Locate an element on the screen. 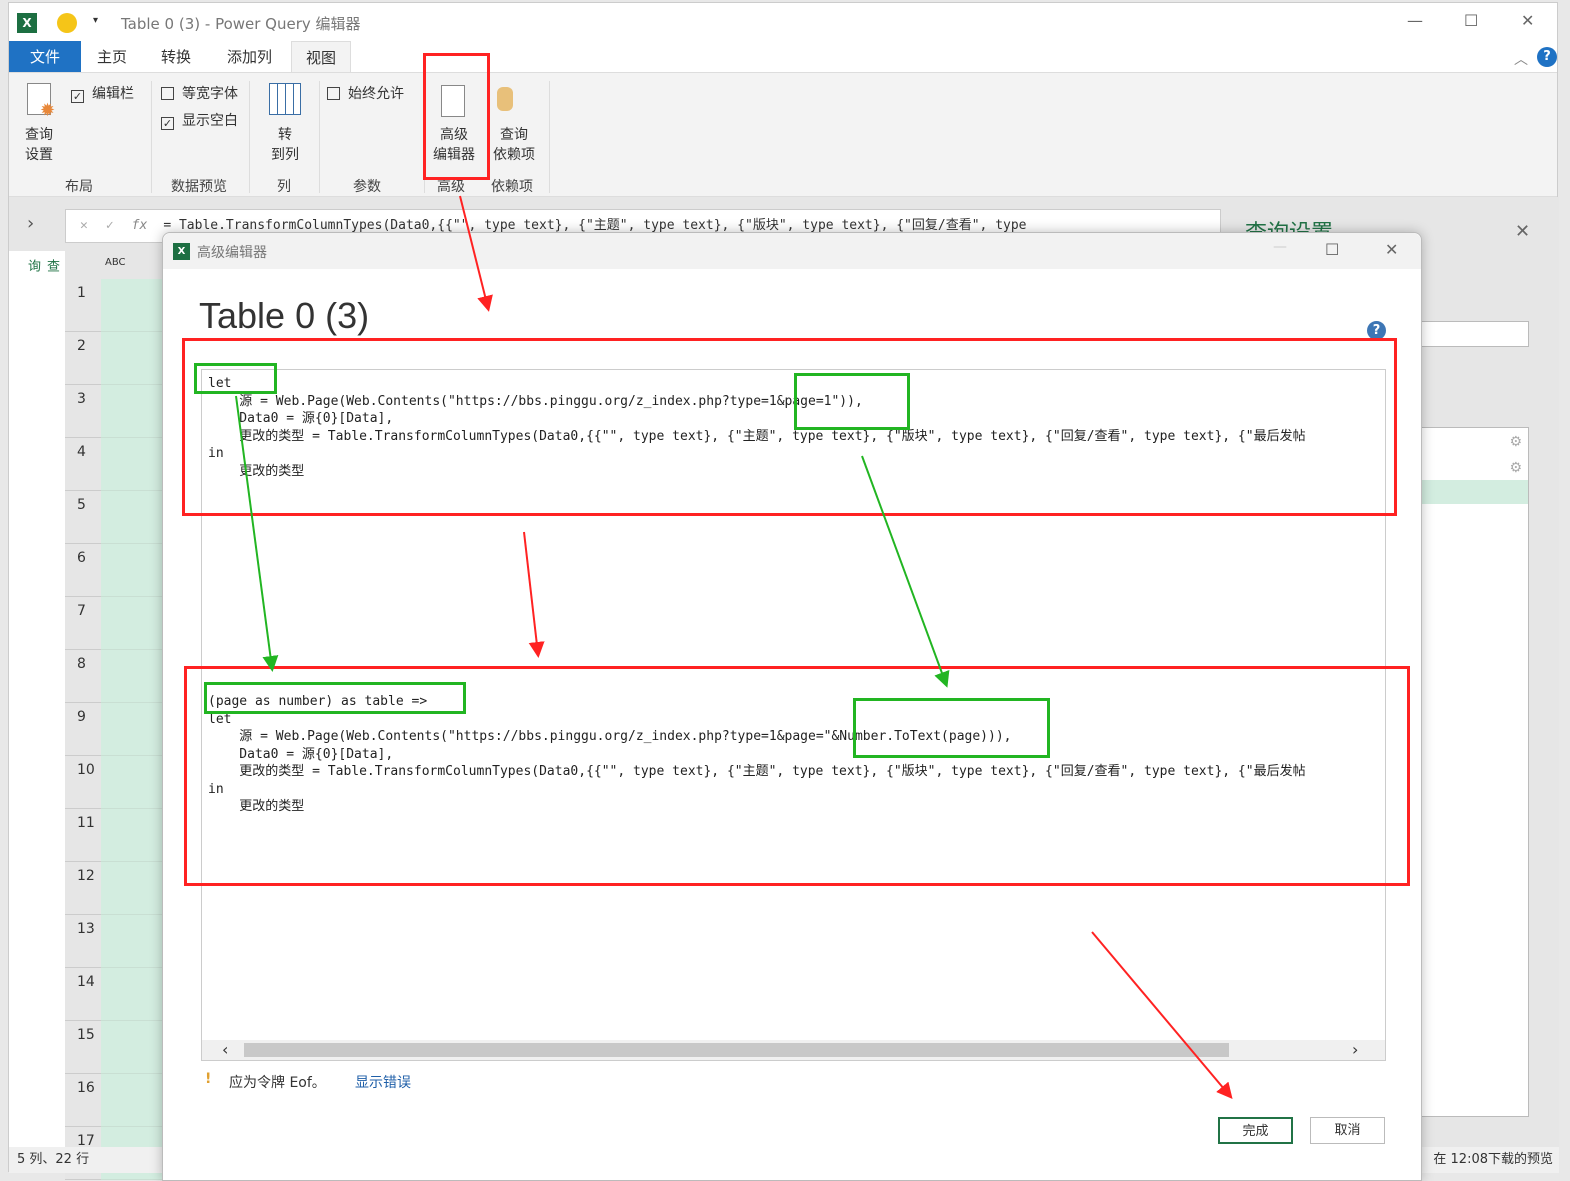 The height and width of the screenshot is (1181, 1570). row-number: 16 is located at coordinates (83, 1100).